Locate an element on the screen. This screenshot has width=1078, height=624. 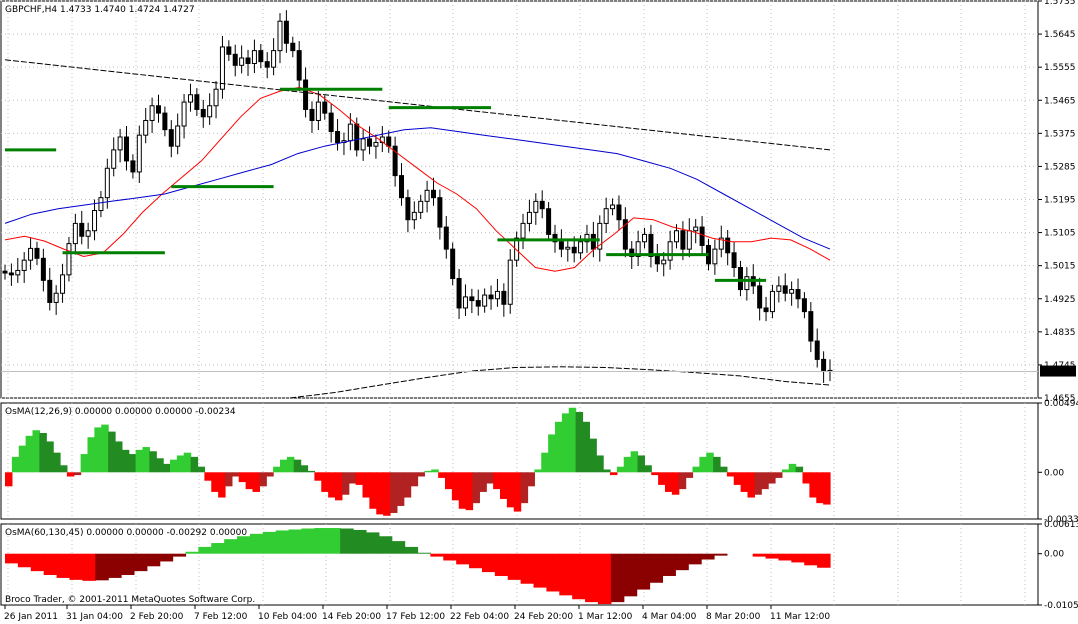
x-tick-label: 31 Jan 04:00 is located at coordinates (94, 617).